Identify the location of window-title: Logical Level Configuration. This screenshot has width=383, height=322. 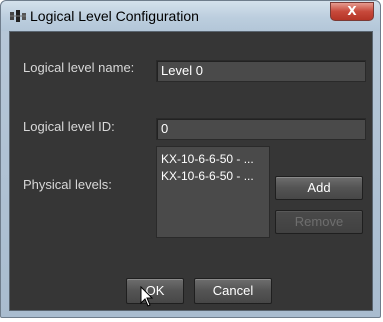
(114, 16).